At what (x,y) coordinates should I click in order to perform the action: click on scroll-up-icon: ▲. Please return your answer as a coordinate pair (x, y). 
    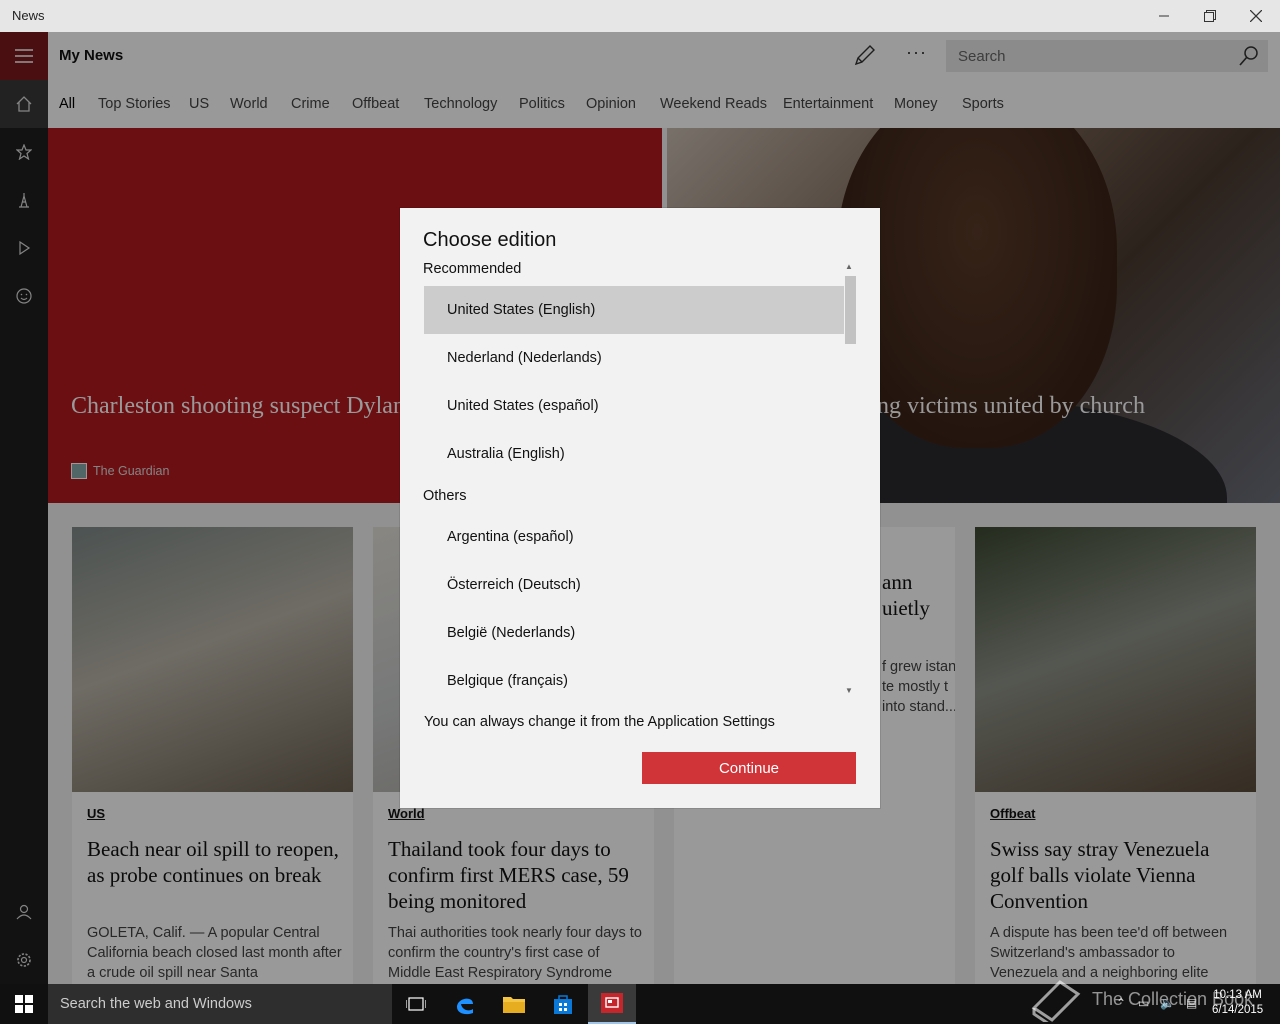
    Looking at the image, I should click on (849, 266).